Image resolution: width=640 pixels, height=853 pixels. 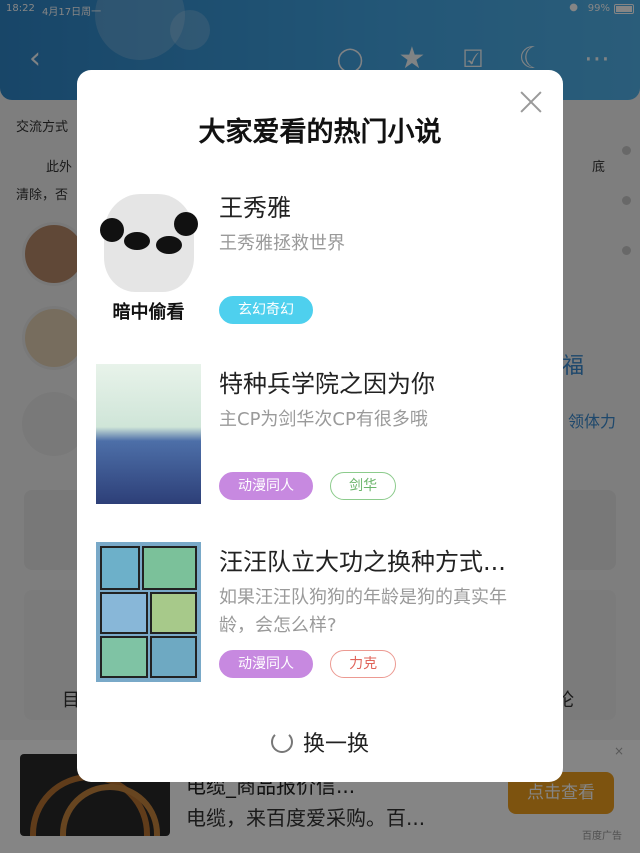 I want to click on genre-tag: 玄幻奇幻, so click(x=266, y=310).